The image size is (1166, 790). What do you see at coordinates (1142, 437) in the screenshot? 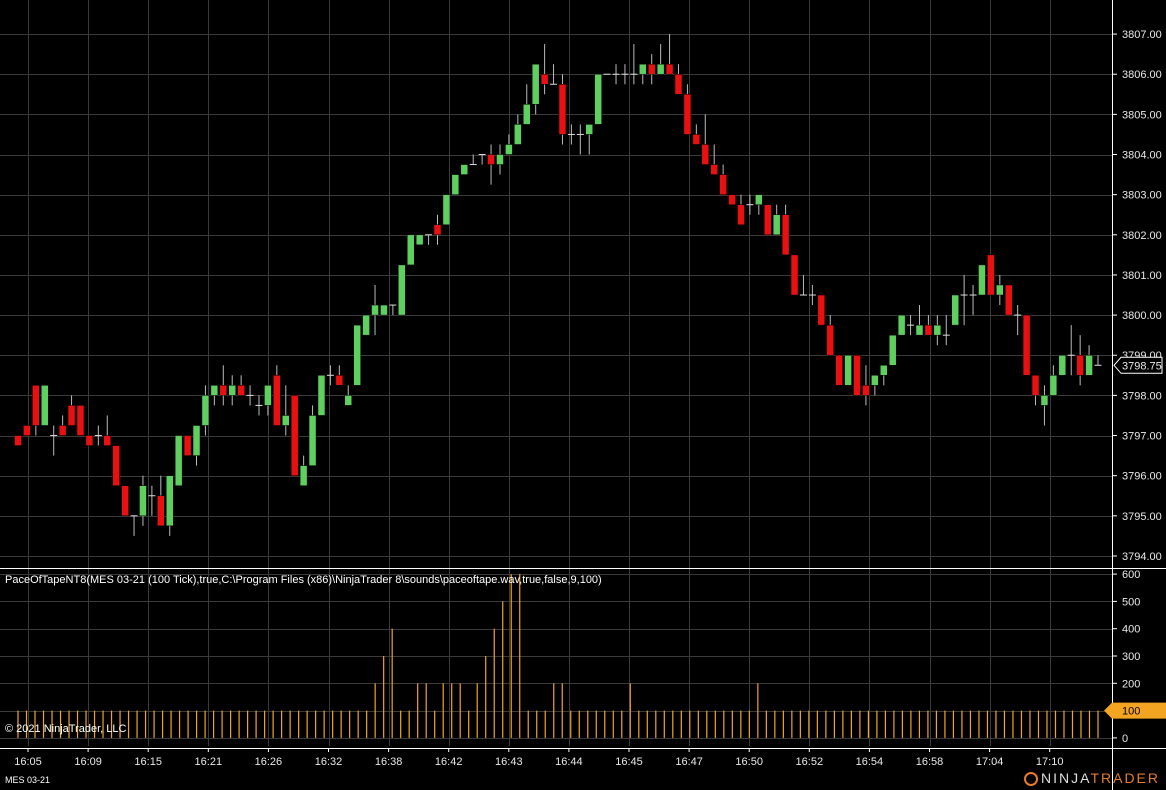
I see `price-tick-label: 3797.00` at bounding box center [1142, 437].